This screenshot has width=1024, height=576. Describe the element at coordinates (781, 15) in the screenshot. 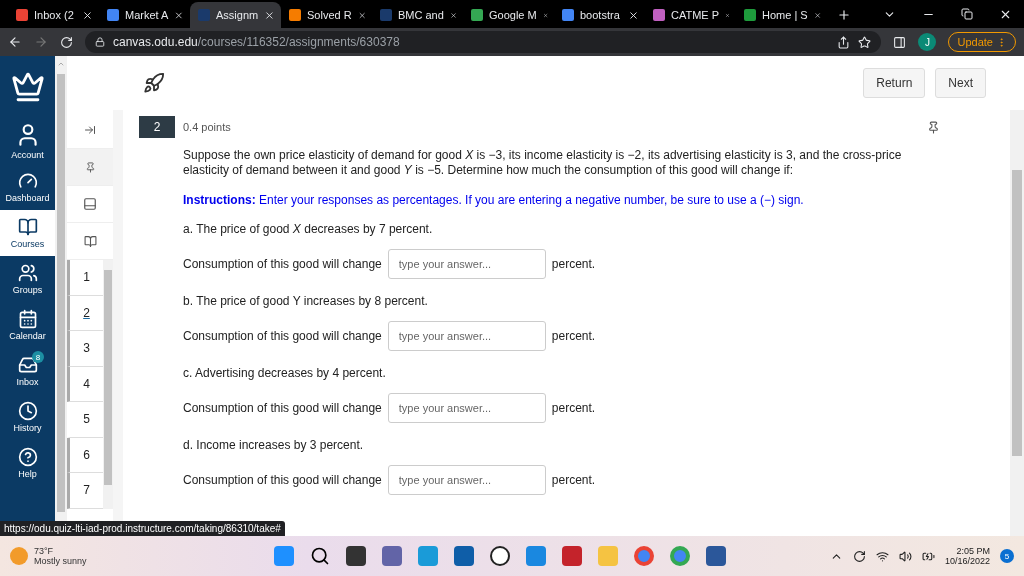

I see `browser-tab: Home | S` at that location.